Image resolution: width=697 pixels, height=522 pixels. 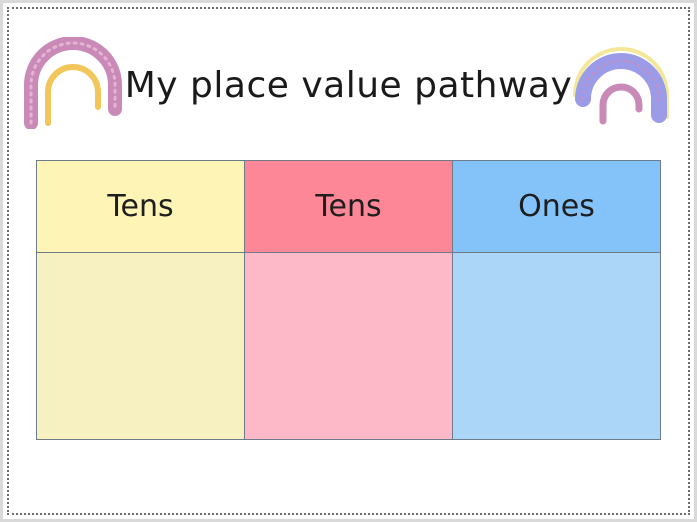 What do you see at coordinates (348, 85) in the screenshot?
I see `page-title: My place value pathway` at bounding box center [348, 85].